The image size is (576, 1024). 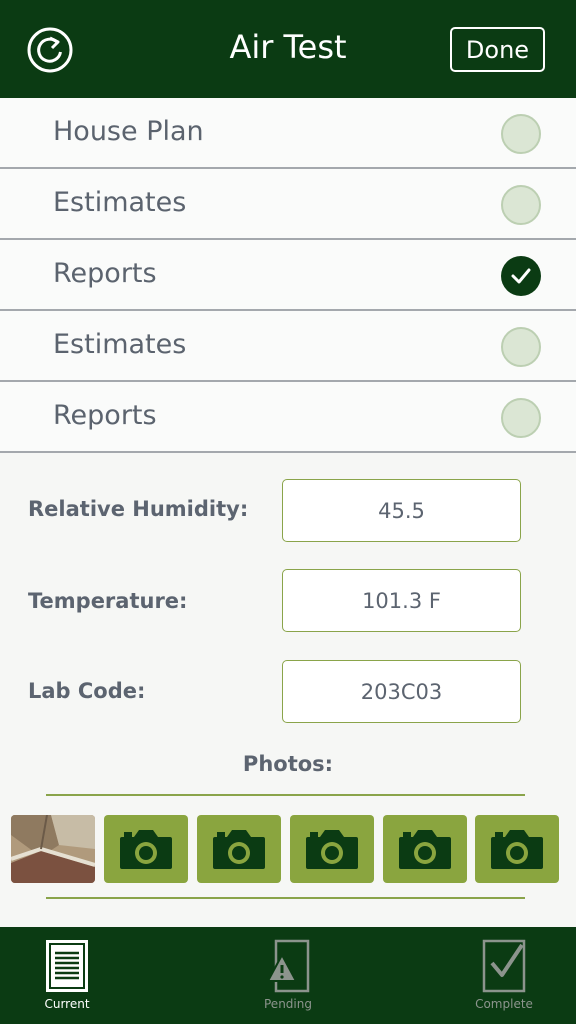 I want to click on humidity-field: 45.5, so click(x=401, y=510).